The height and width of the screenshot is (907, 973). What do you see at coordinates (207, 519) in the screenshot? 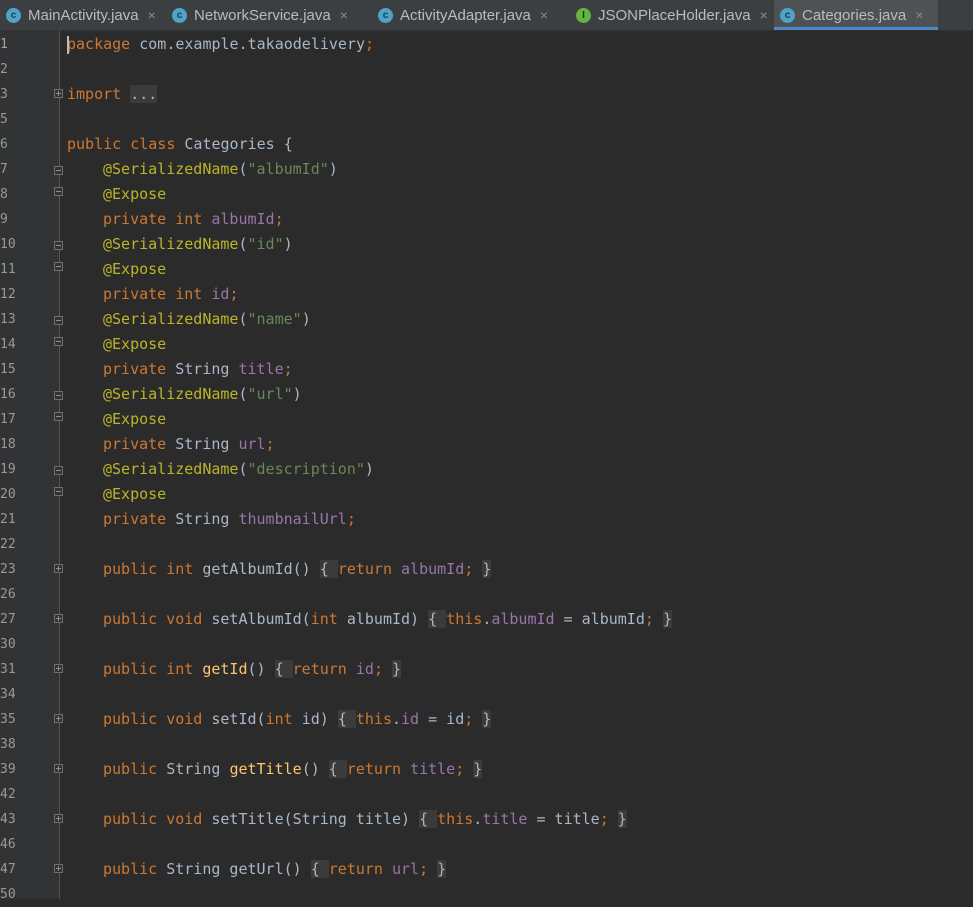
I see `code-token: String` at bounding box center [207, 519].